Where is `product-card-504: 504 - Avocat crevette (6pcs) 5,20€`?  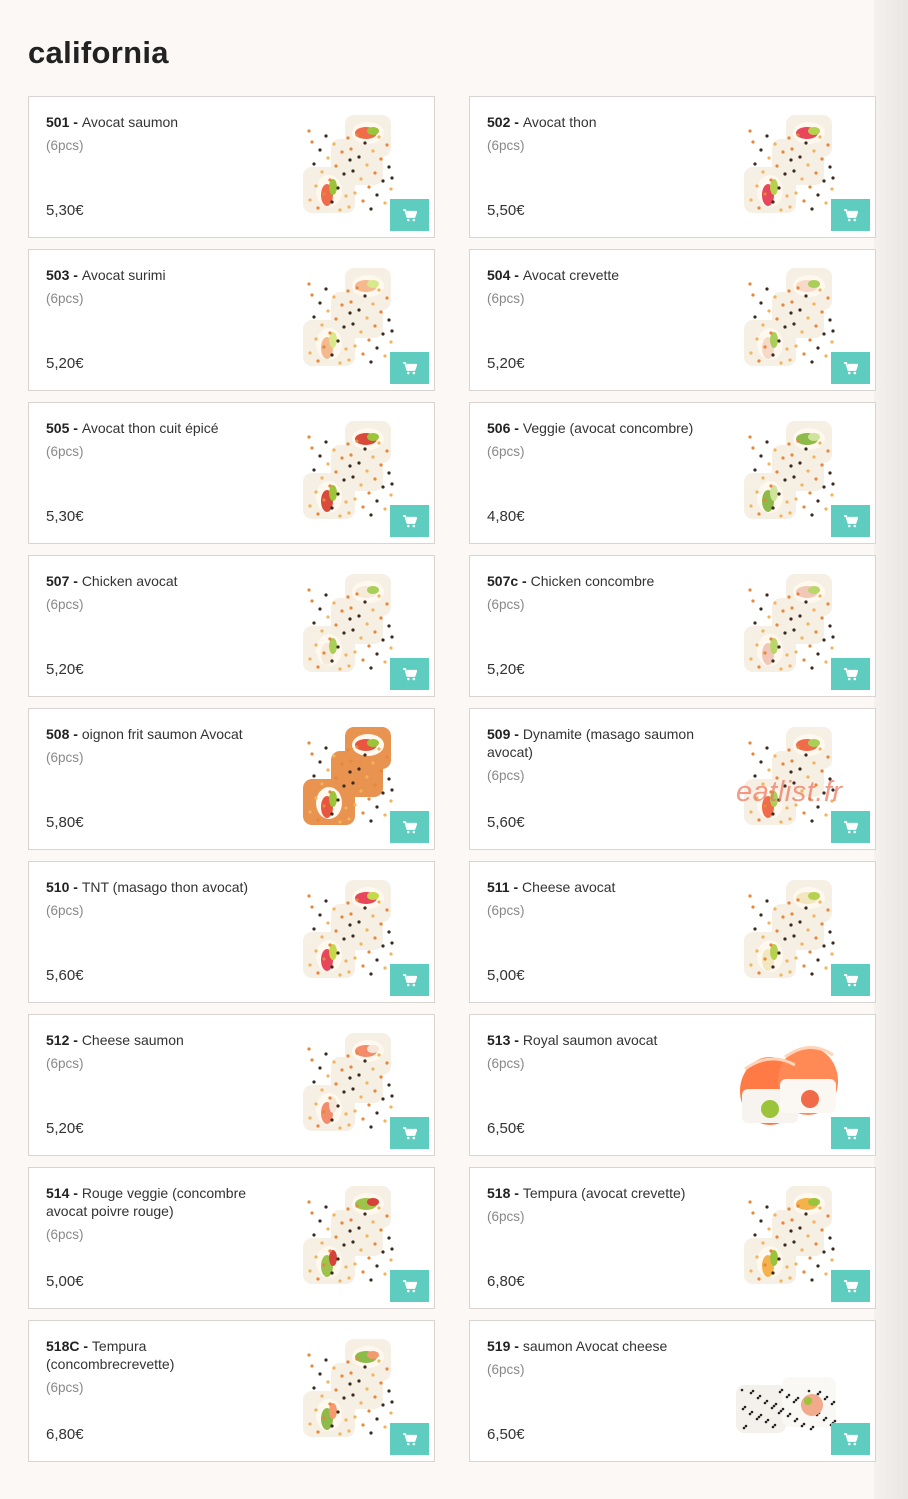 product-card-504: 504 - Avocat crevette (6pcs) 5,20€ is located at coordinates (672, 320).